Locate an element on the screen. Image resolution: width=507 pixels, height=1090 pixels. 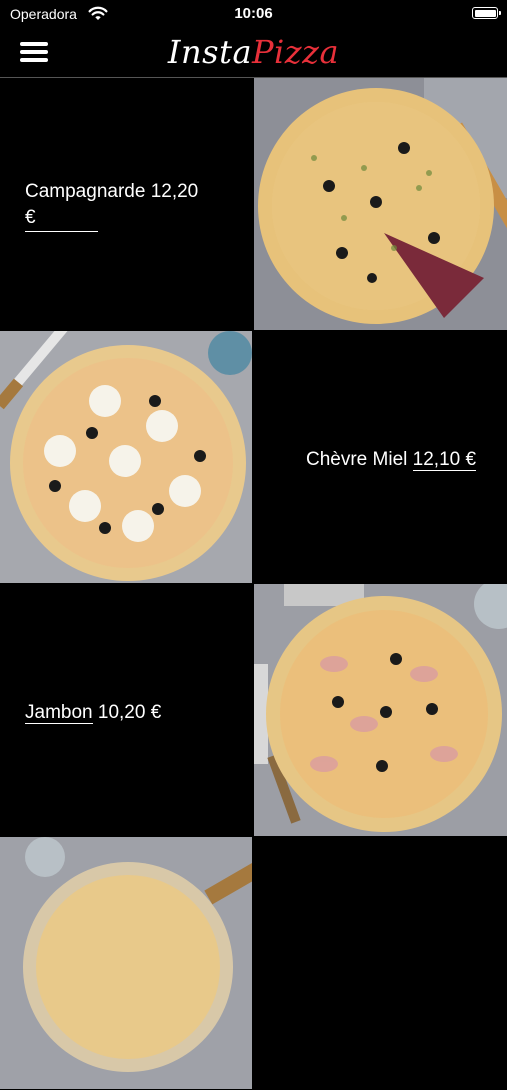
product-price-line: 12,10 € is located at coordinates (444, 460).